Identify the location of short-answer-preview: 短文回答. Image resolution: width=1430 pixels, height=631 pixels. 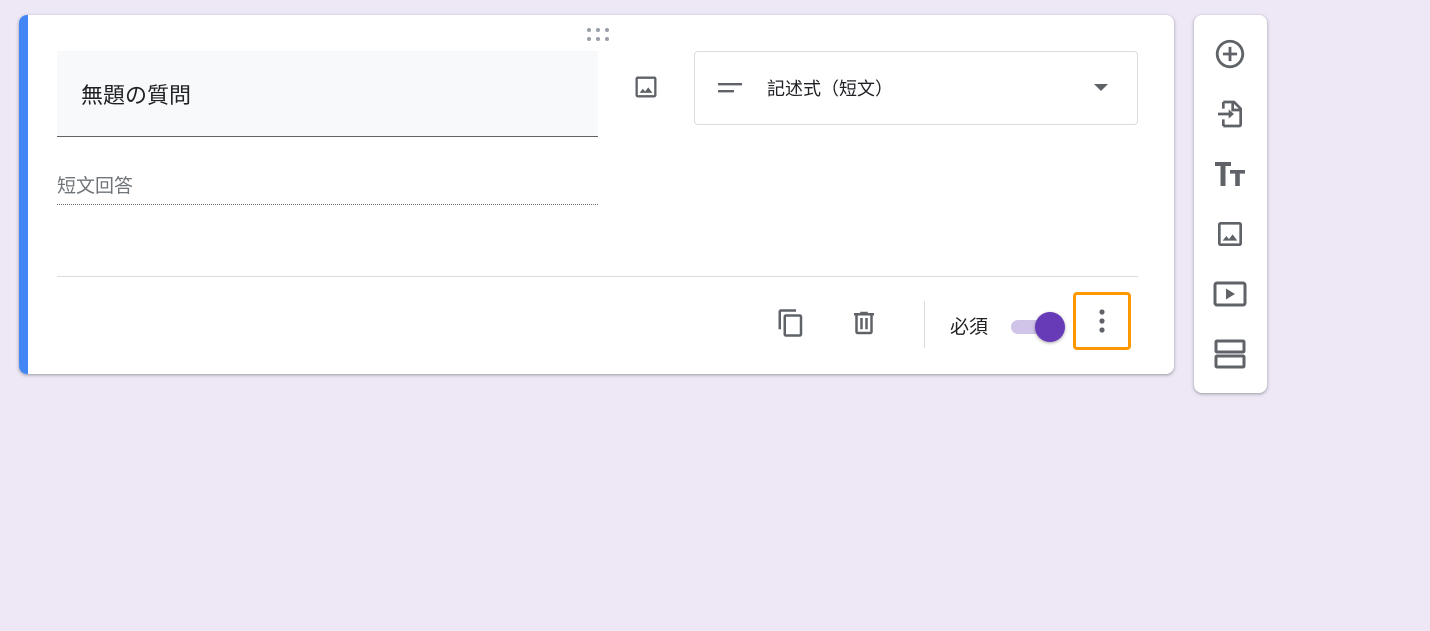
(327, 185).